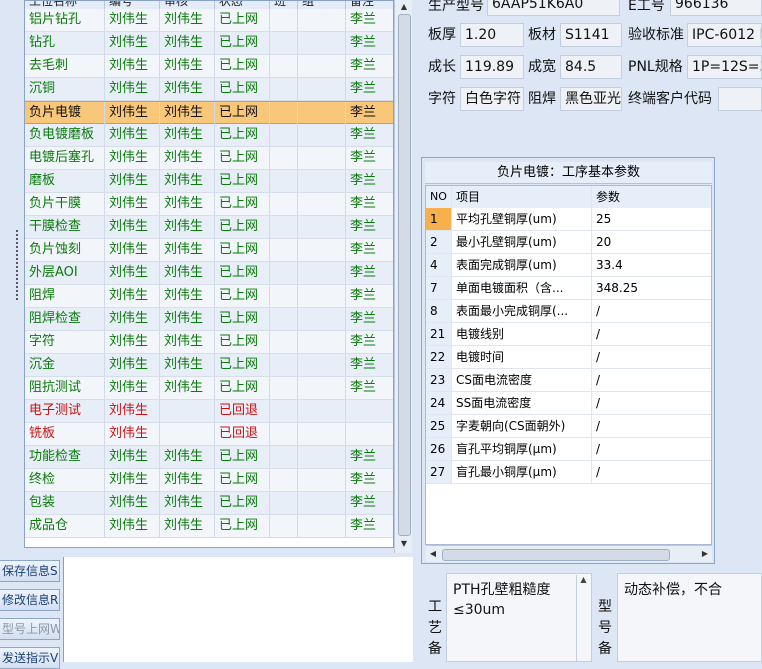 The height and width of the screenshot is (669, 762). I want to click on modify-info-button: 修改信息R, so click(30, 600).